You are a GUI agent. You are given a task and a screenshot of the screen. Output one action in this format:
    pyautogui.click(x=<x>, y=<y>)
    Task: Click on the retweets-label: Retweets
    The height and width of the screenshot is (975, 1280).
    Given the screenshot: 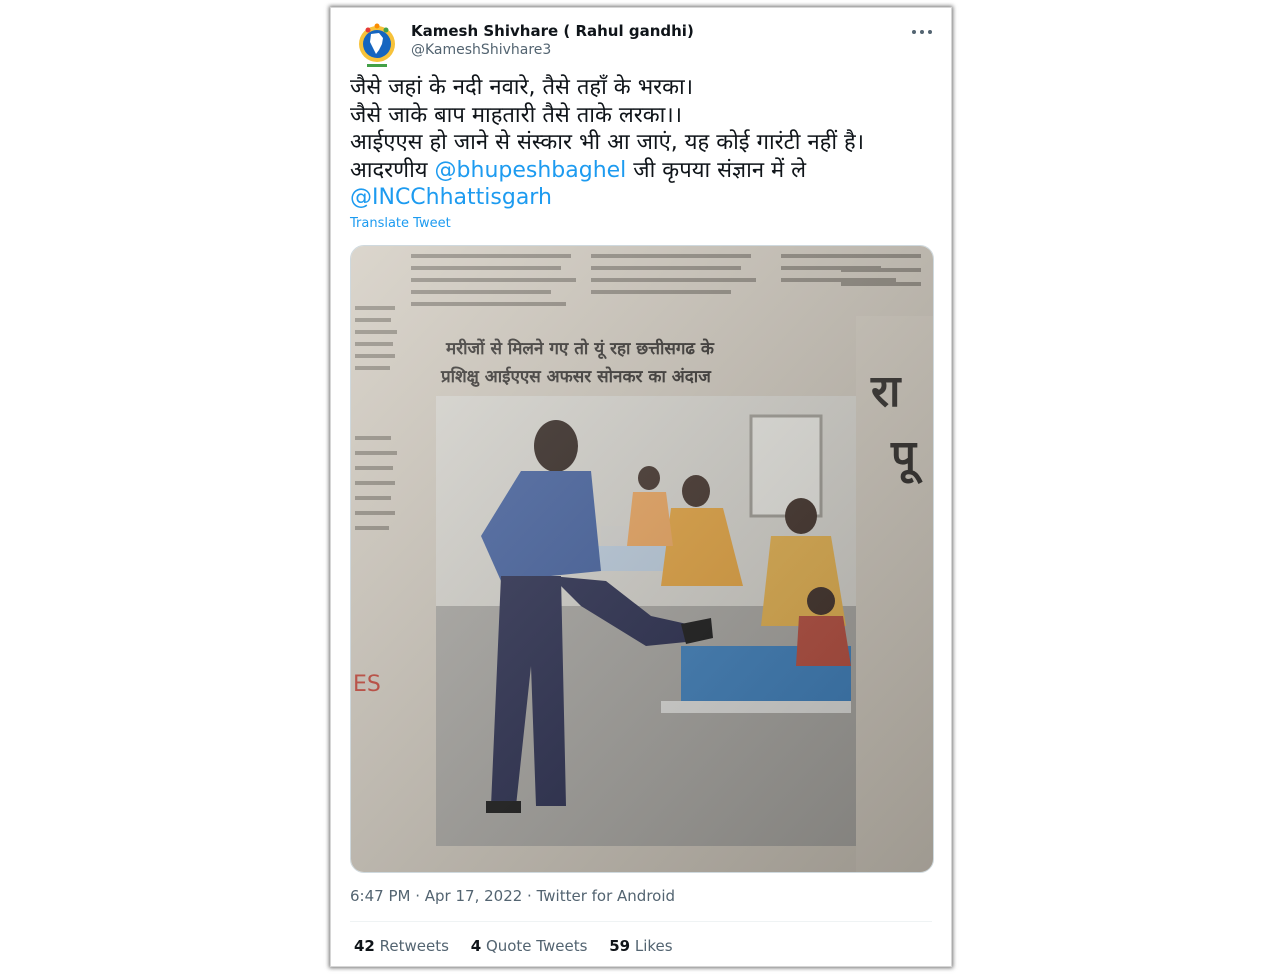 What is the action you would take?
    pyautogui.click(x=414, y=946)
    